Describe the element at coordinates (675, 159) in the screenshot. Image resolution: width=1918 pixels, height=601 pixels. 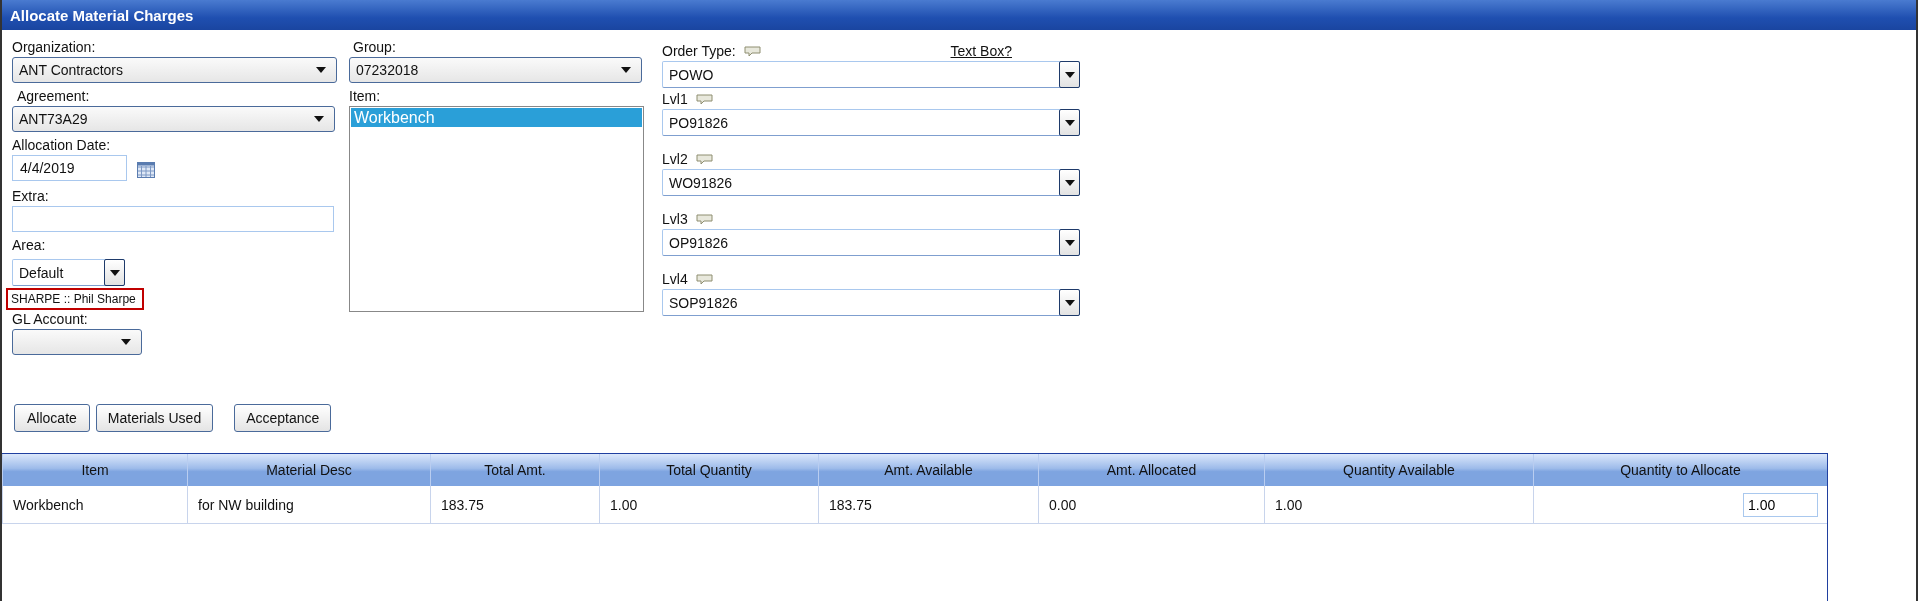
I see `field-label: Lvl2` at that location.